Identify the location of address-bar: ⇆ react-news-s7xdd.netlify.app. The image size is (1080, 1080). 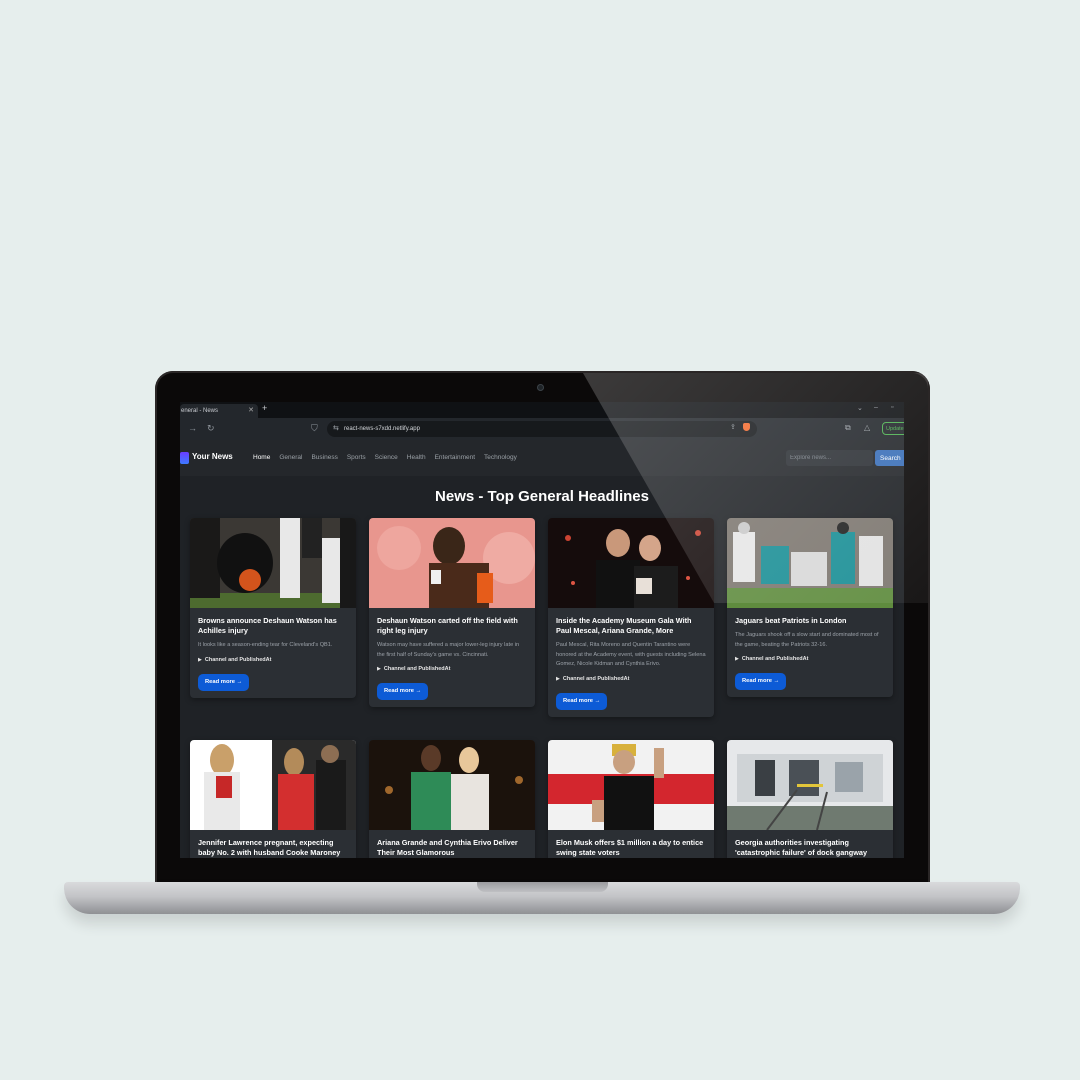
(542, 429).